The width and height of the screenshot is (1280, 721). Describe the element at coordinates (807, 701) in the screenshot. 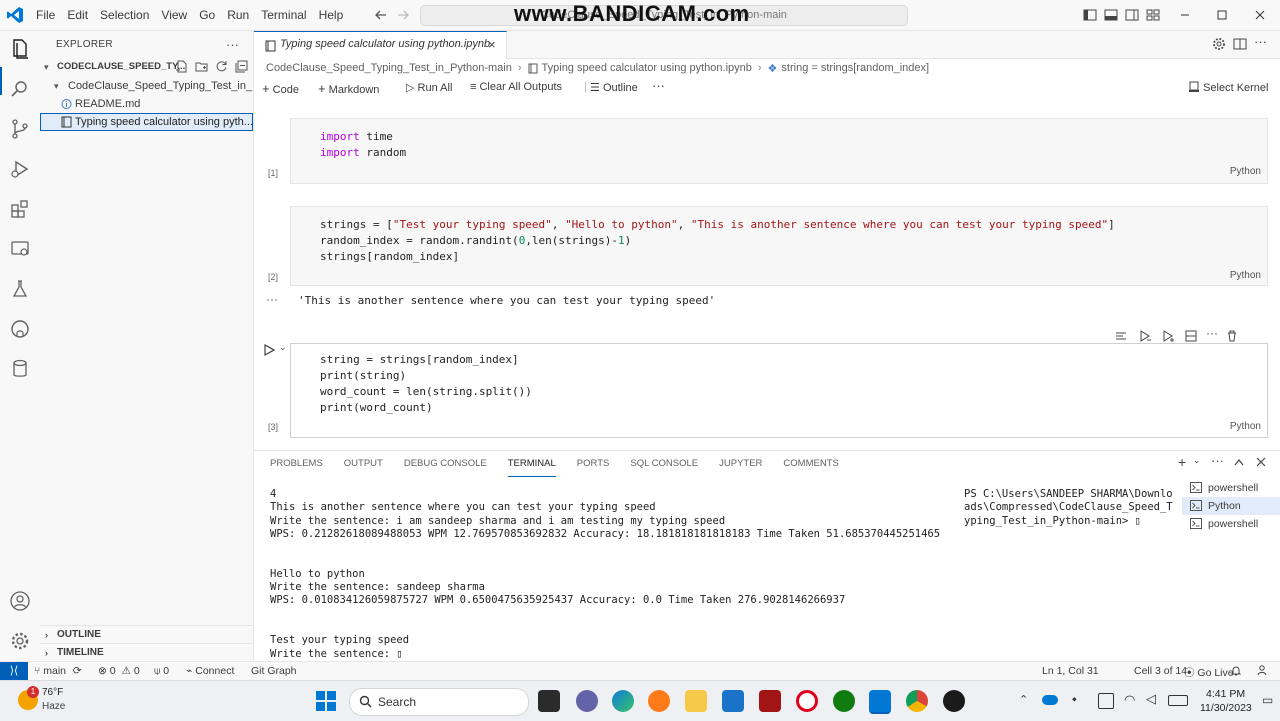

I see `opera-browser-icon` at that location.